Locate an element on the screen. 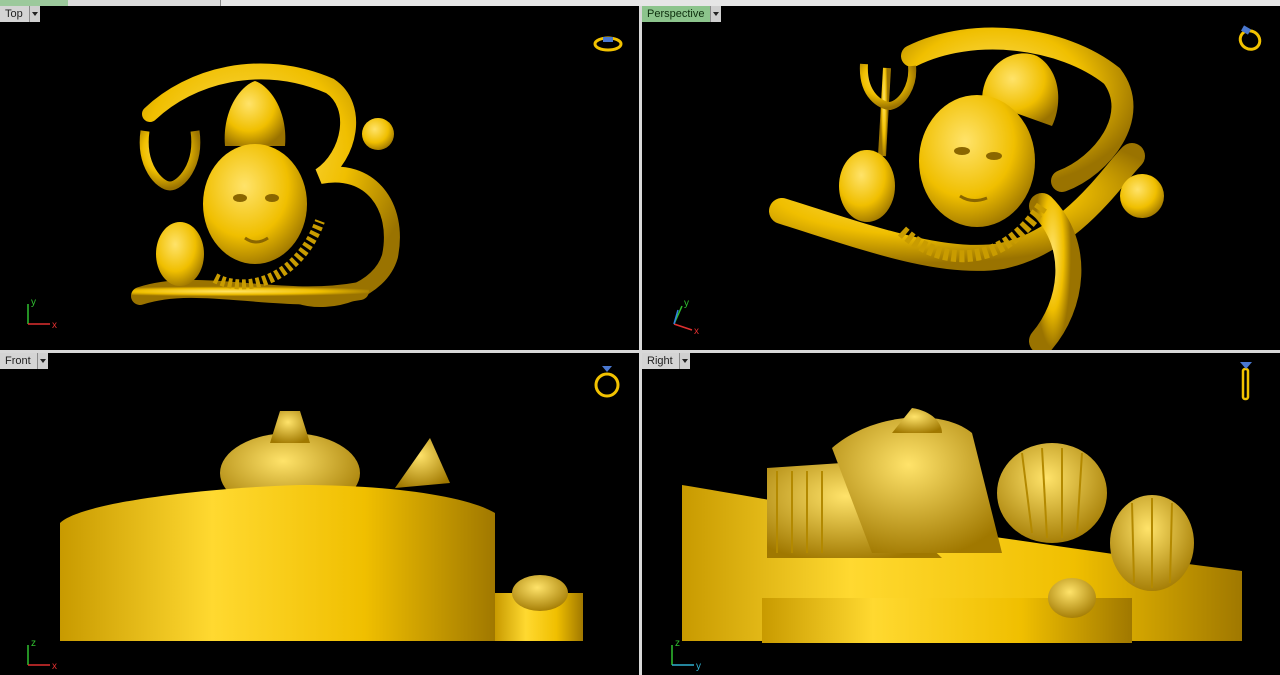 The image size is (1280, 675). ring-front-icon is located at coordinates (607, 381).